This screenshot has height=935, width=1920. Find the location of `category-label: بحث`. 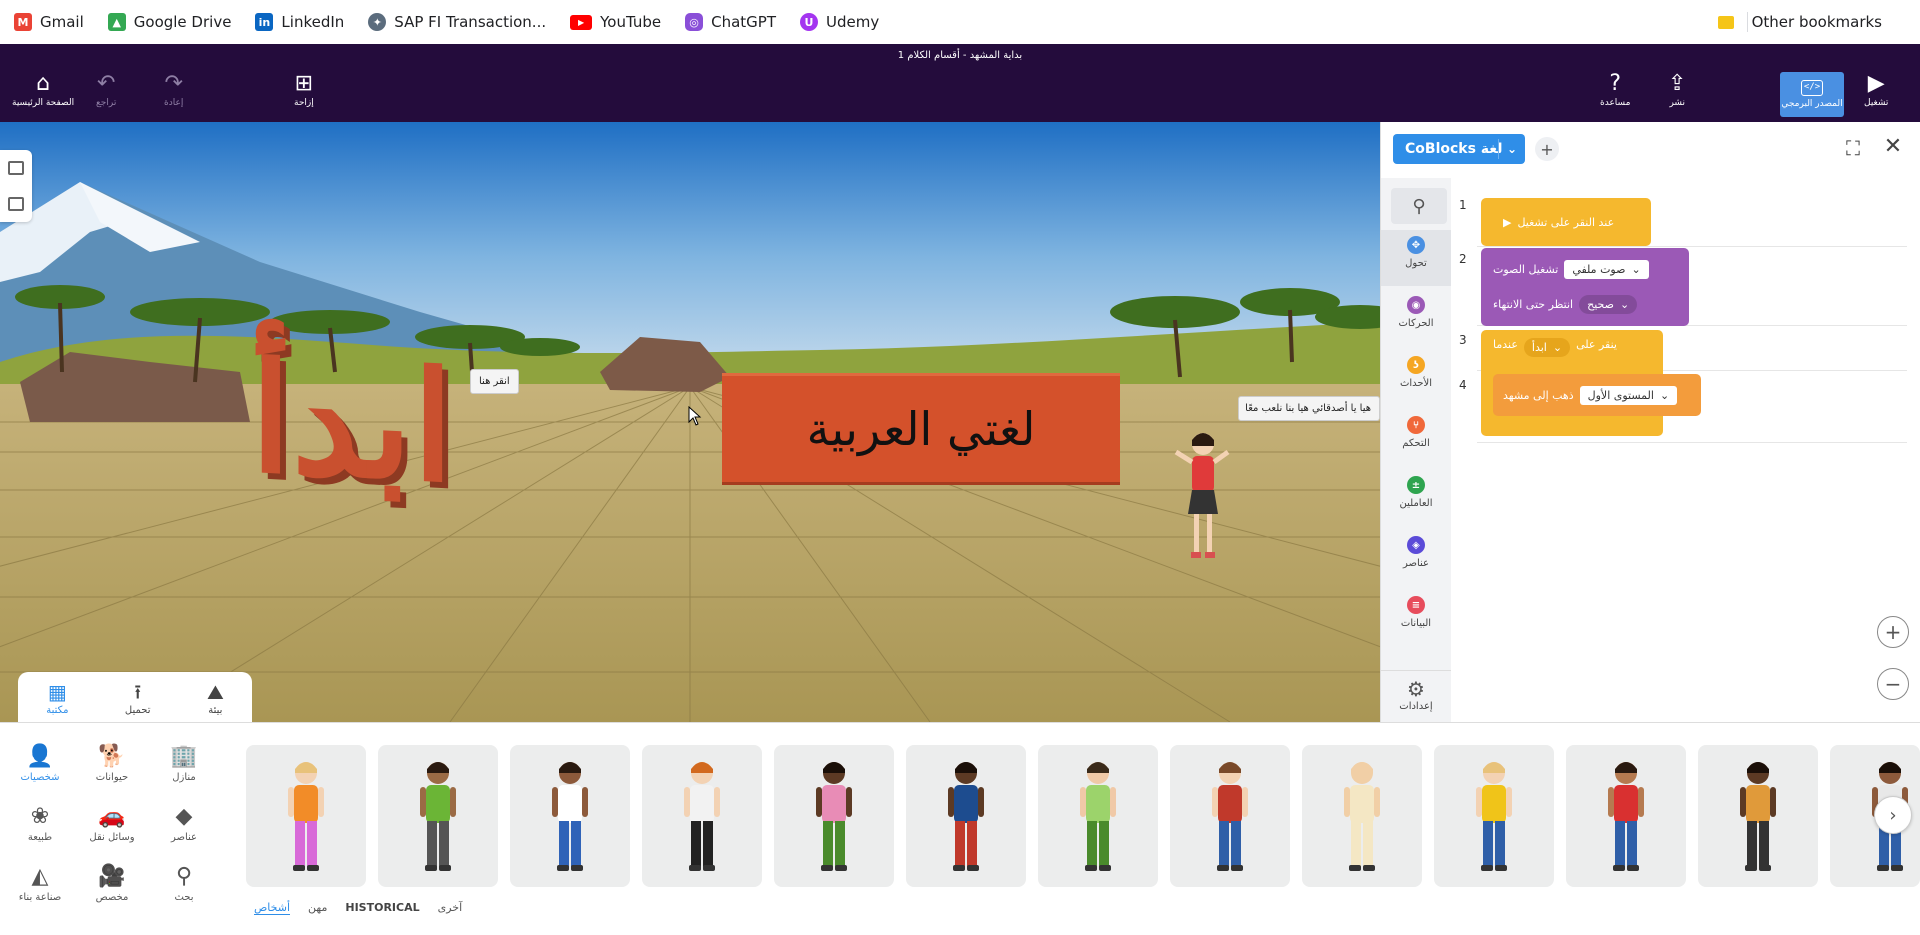

category-label: بحث is located at coordinates (184, 897).